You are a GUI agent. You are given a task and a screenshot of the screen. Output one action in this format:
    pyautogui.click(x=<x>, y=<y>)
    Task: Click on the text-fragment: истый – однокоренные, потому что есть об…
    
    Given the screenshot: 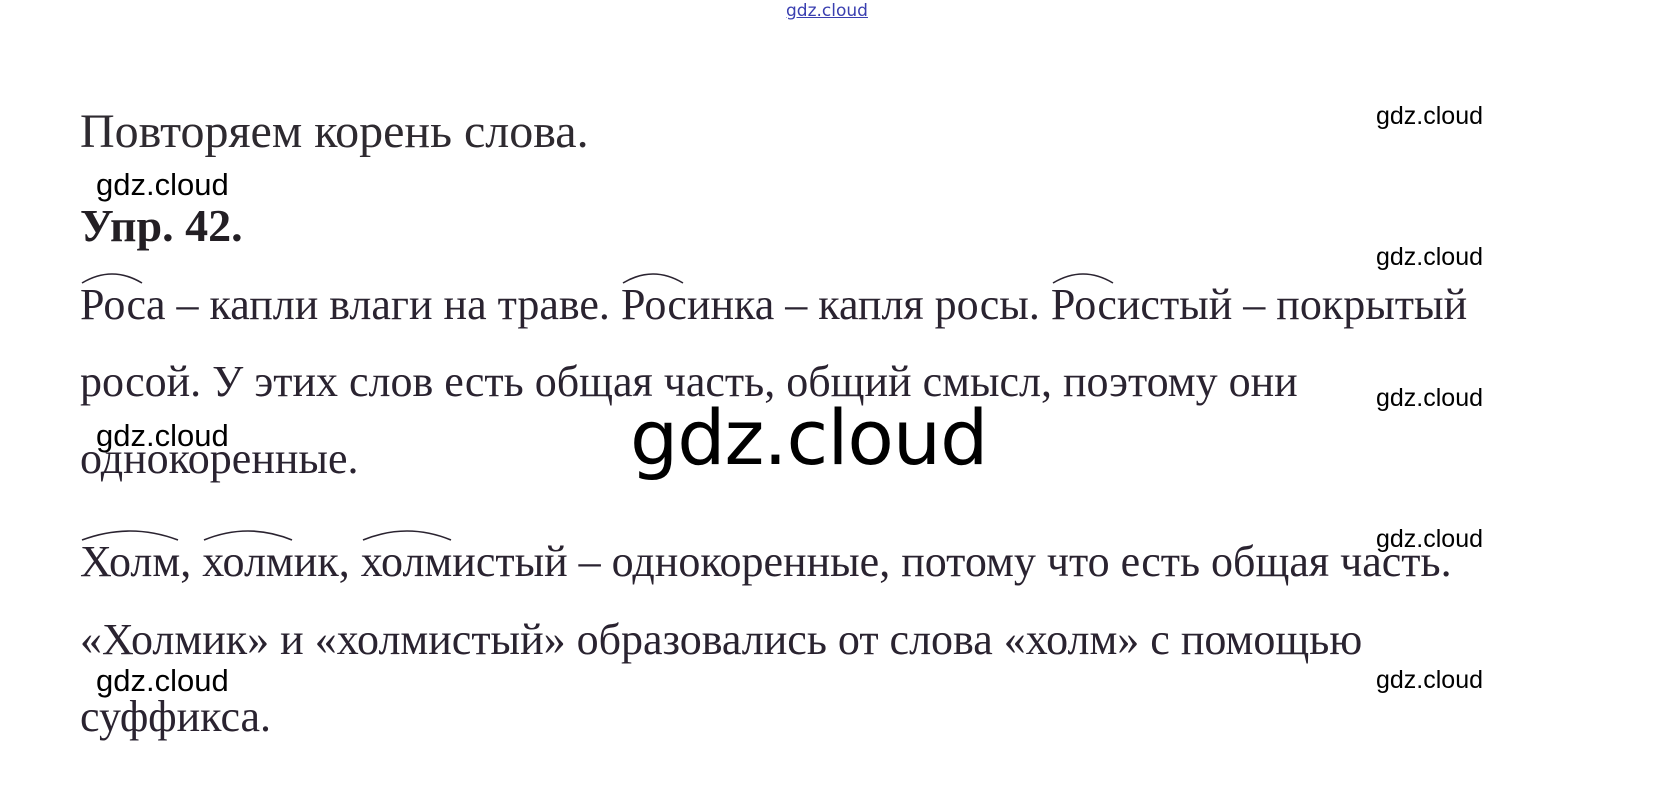 What is the action you would take?
    pyautogui.click(x=952, y=561)
    